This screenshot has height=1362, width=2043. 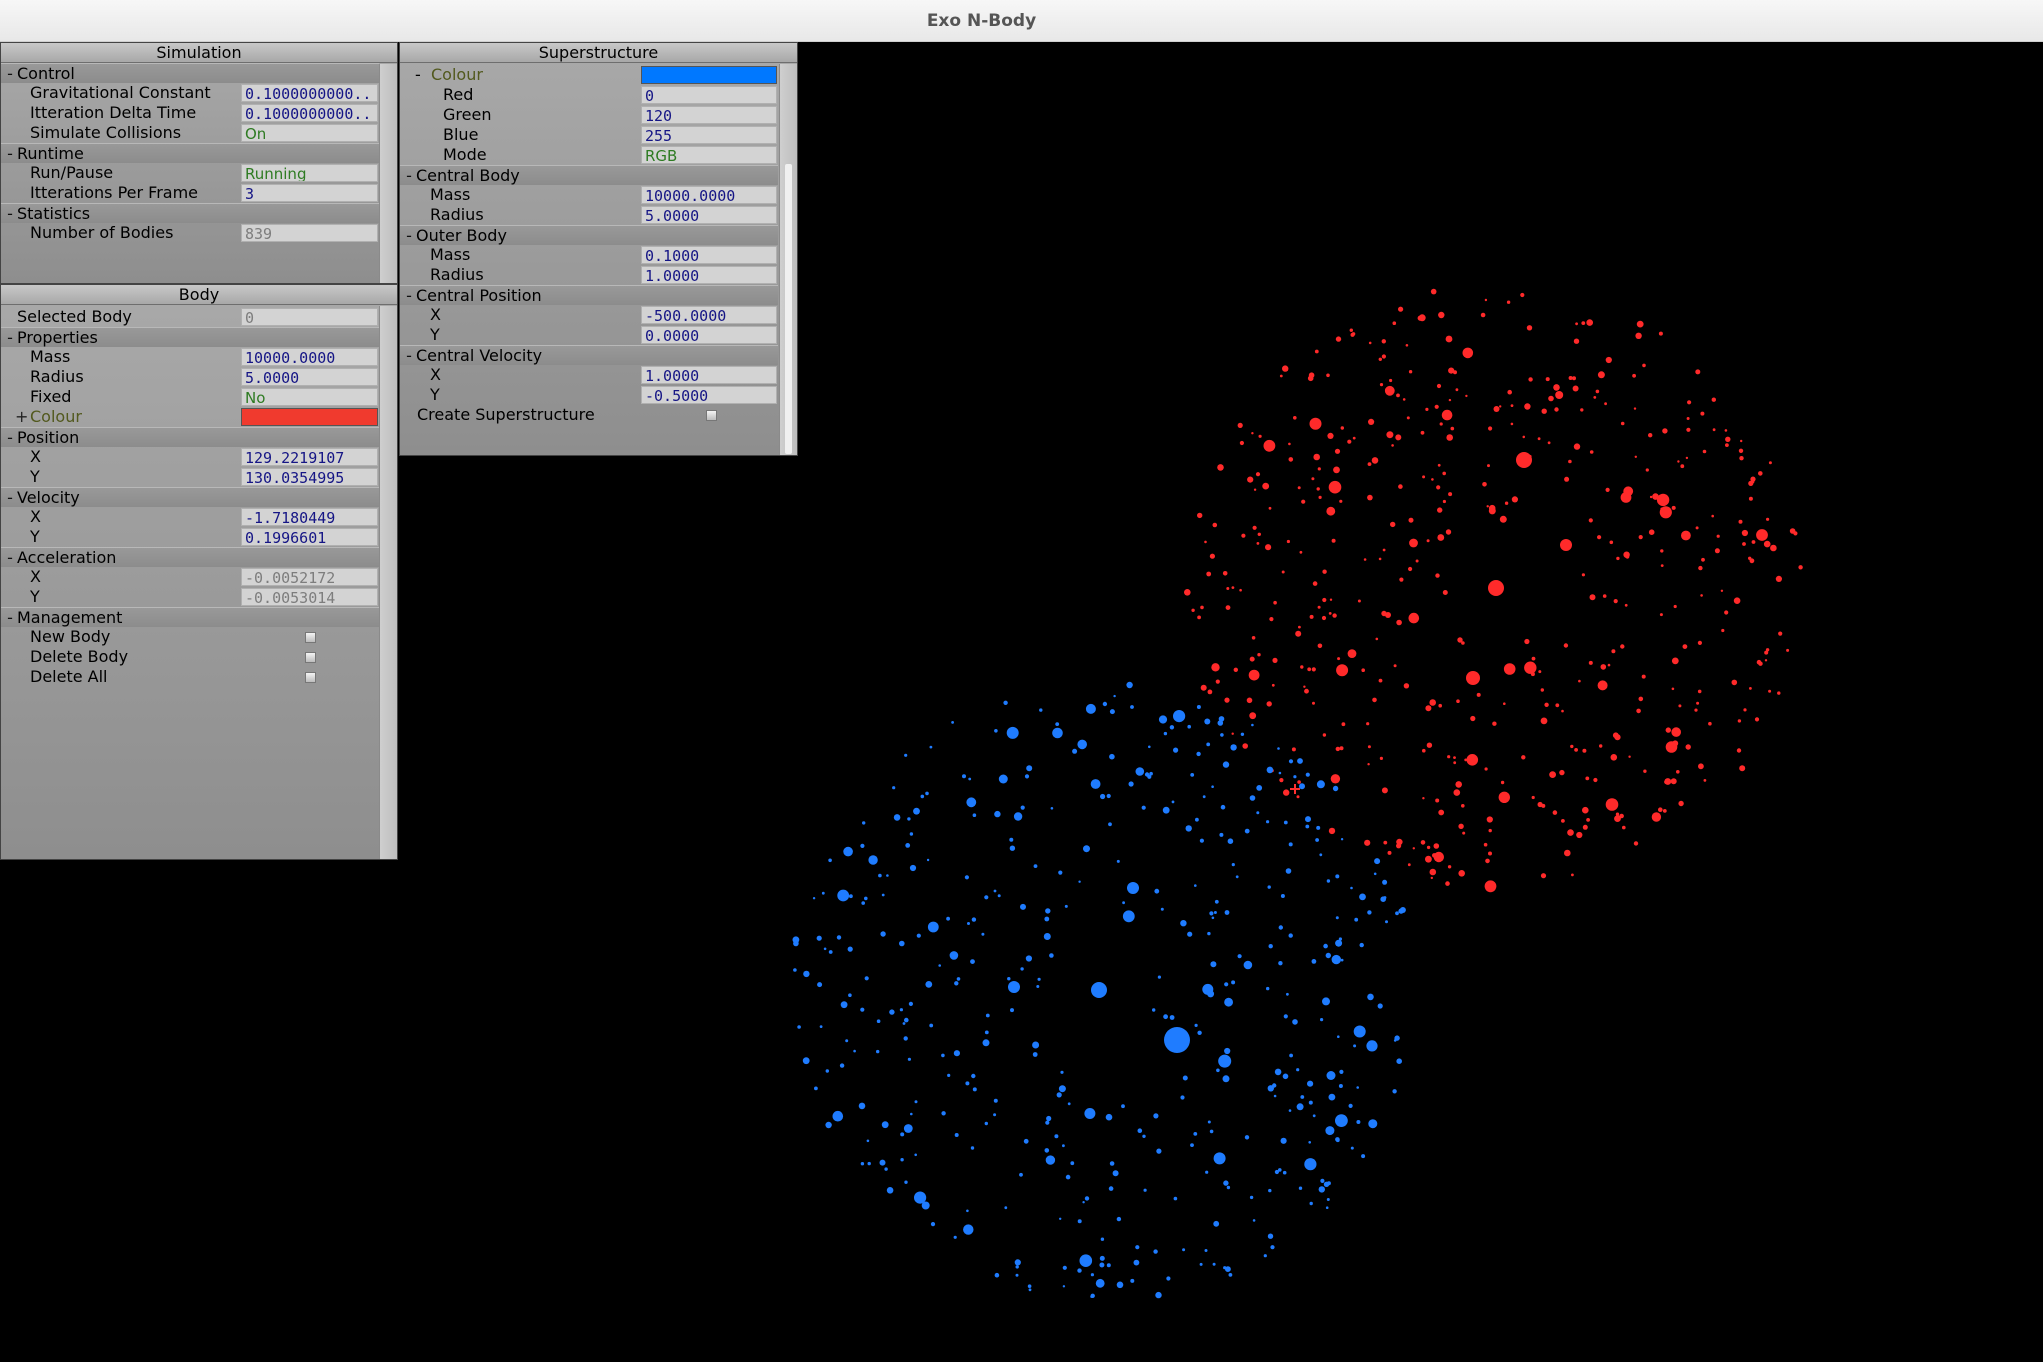 What do you see at coordinates (309, 357) in the screenshot?
I see `body-mass-field: 10000.0000` at bounding box center [309, 357].